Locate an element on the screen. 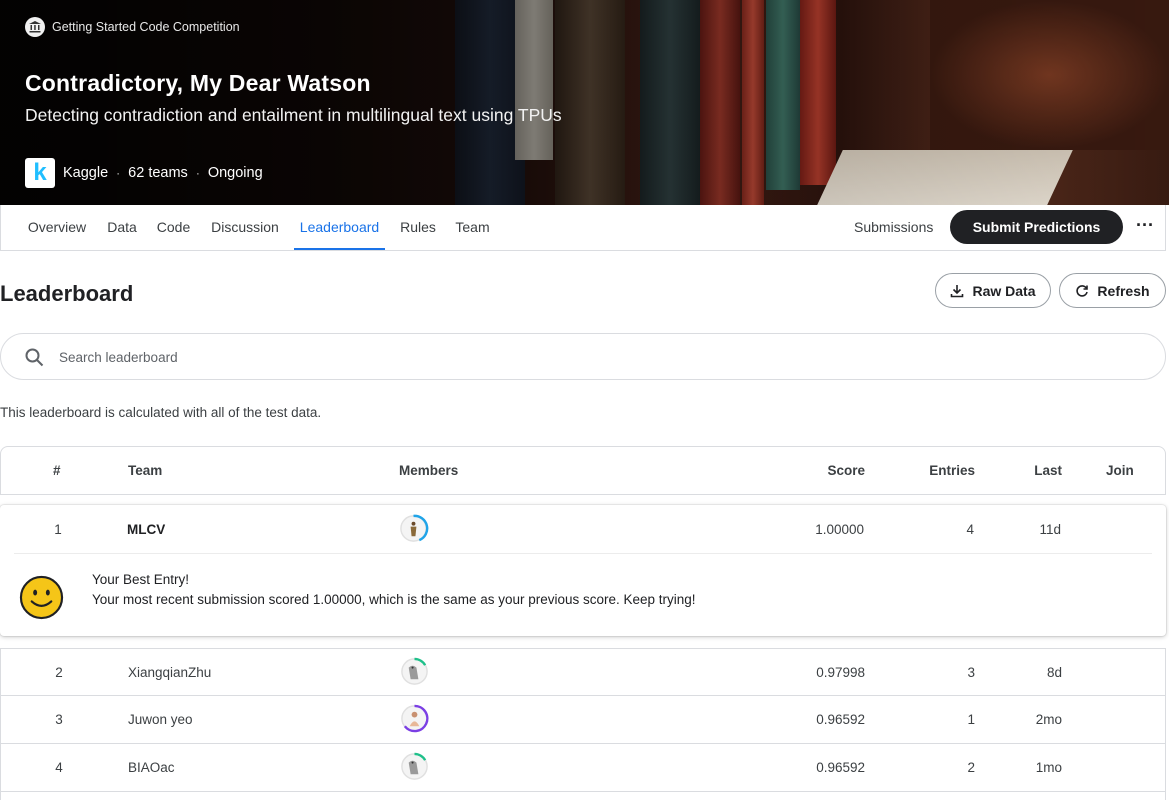 This screenshot has height=800, width=1169. team-name: BIAOac is located at coordinates (151, 767).